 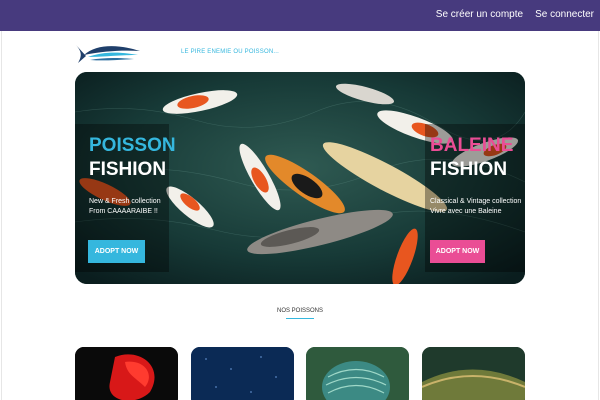 I want to click on section-title: NOS POISSONS, so click(x=299, y=311).